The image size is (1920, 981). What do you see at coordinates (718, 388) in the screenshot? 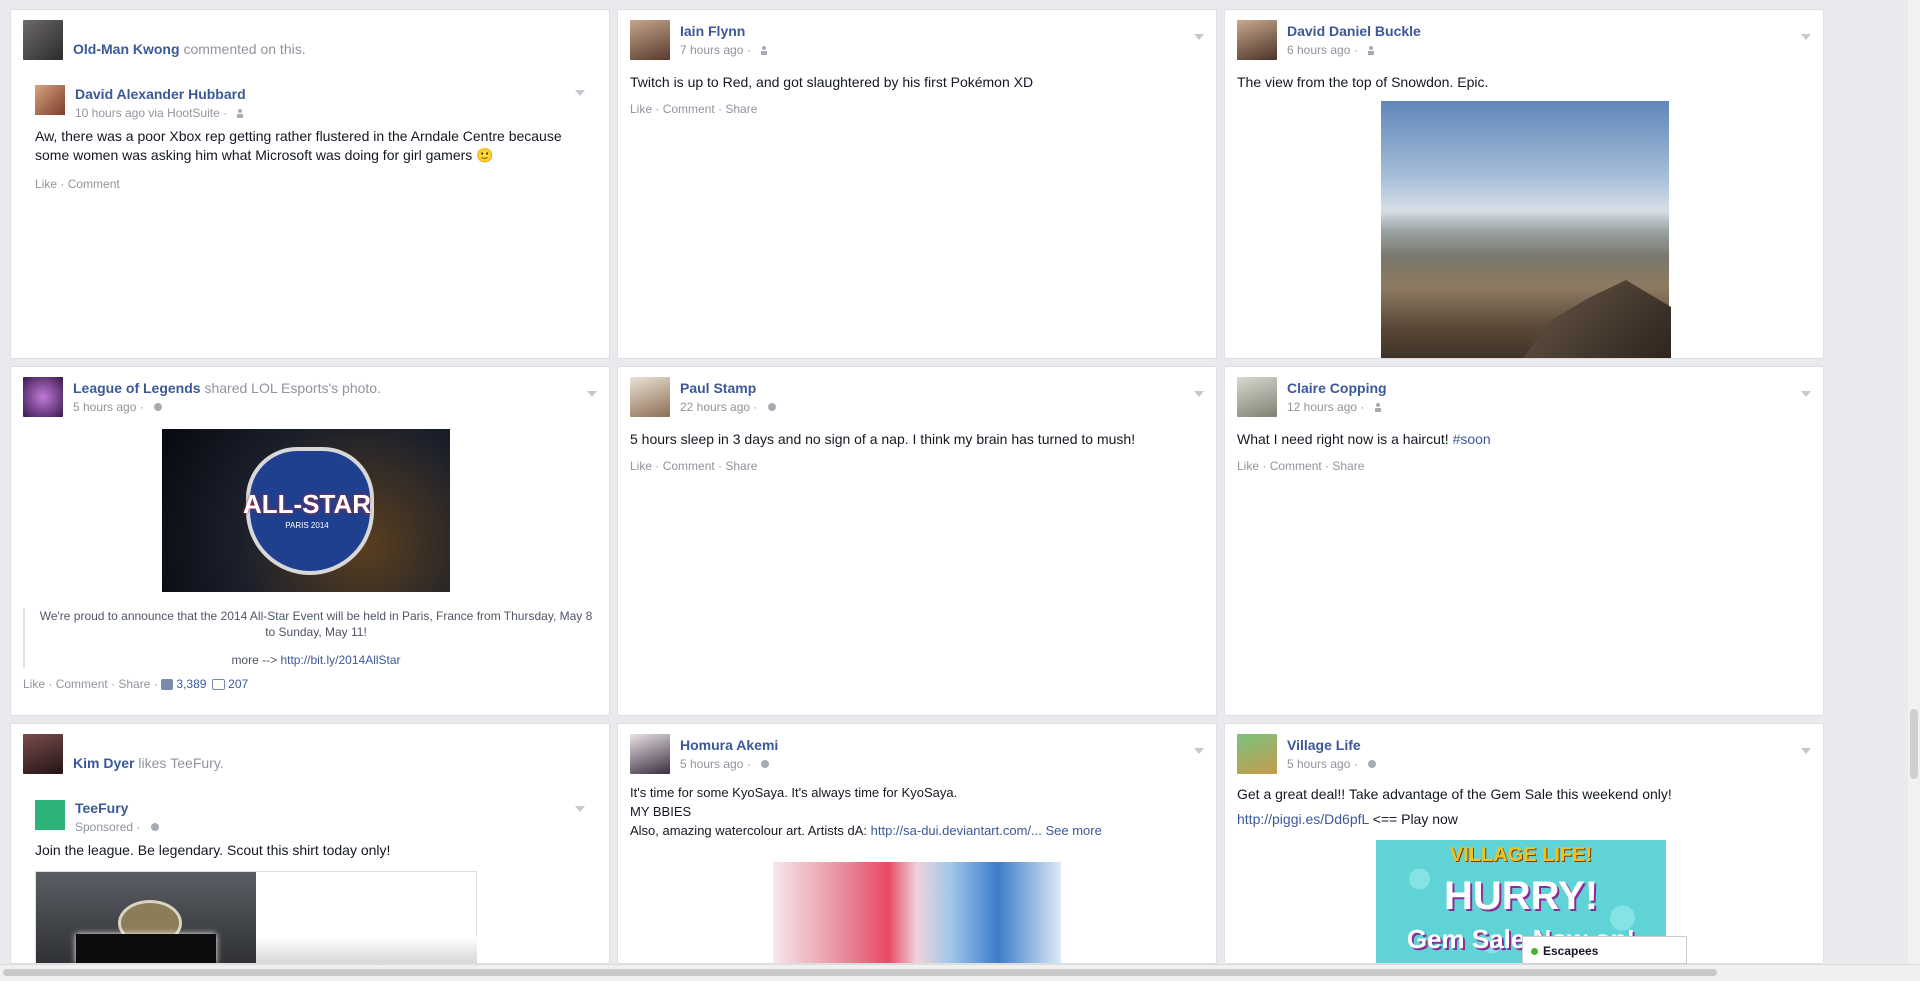
I see `author-name-link: Paul Stamp` at bounding box center [718, 388].